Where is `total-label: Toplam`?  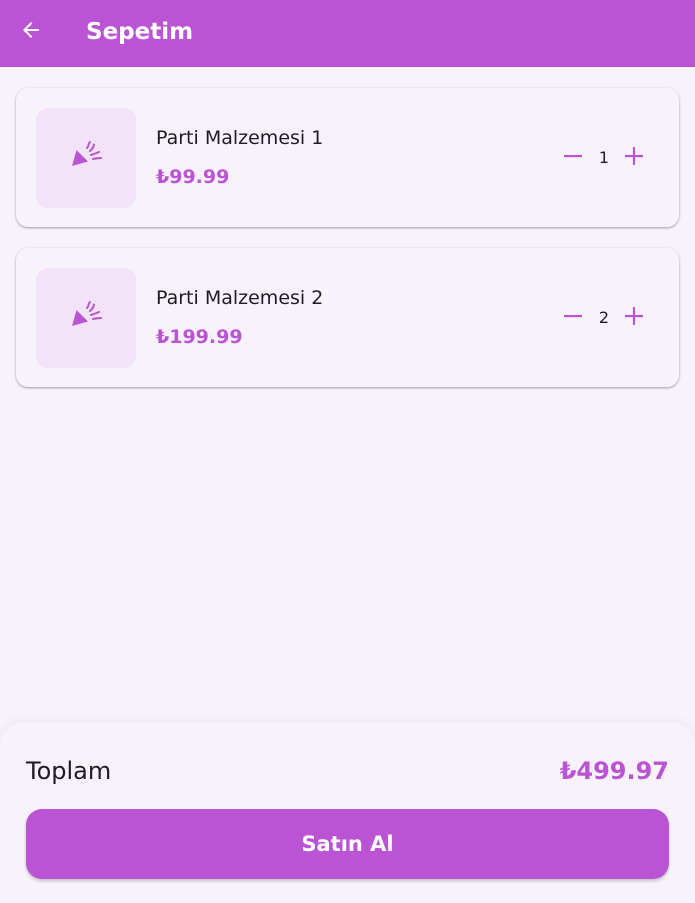 total-label: Toplam is located at coordinates (69, 771).